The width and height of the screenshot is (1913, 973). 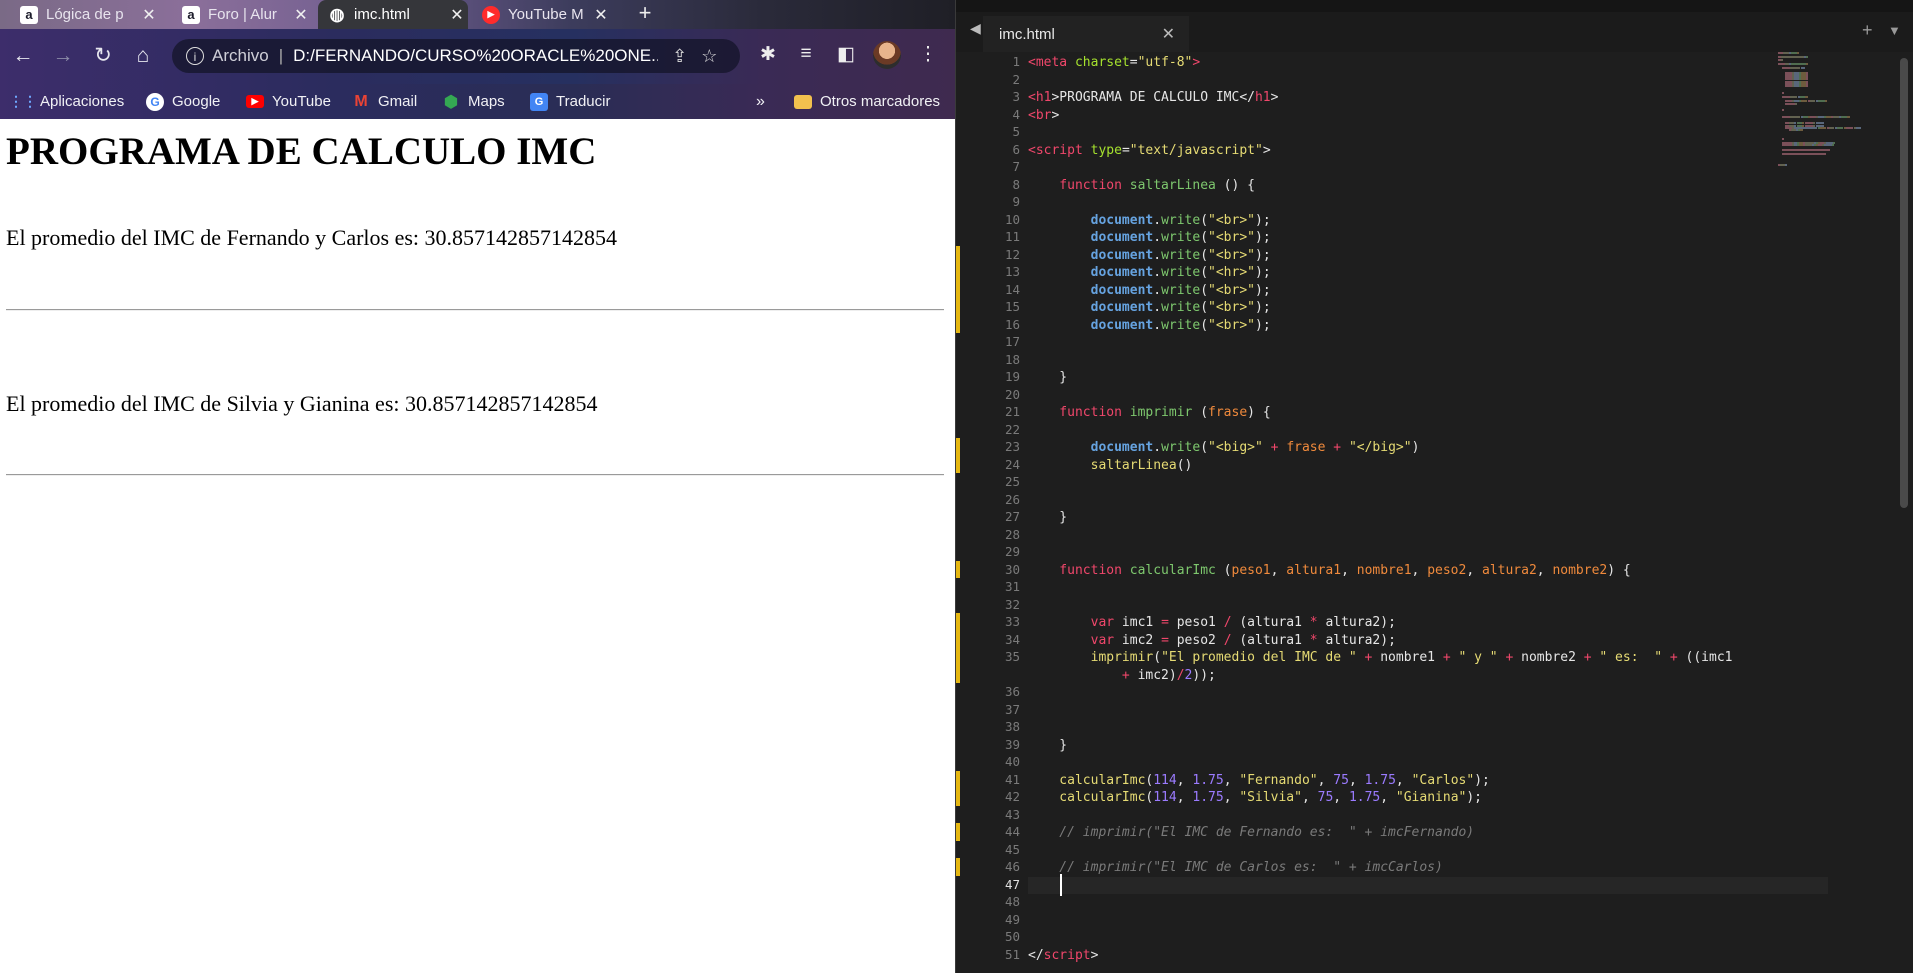 I want to click on editor-tab-bar: ◀ ▶ imc.html ✕ + ▼, so click(x=1434, y=32).